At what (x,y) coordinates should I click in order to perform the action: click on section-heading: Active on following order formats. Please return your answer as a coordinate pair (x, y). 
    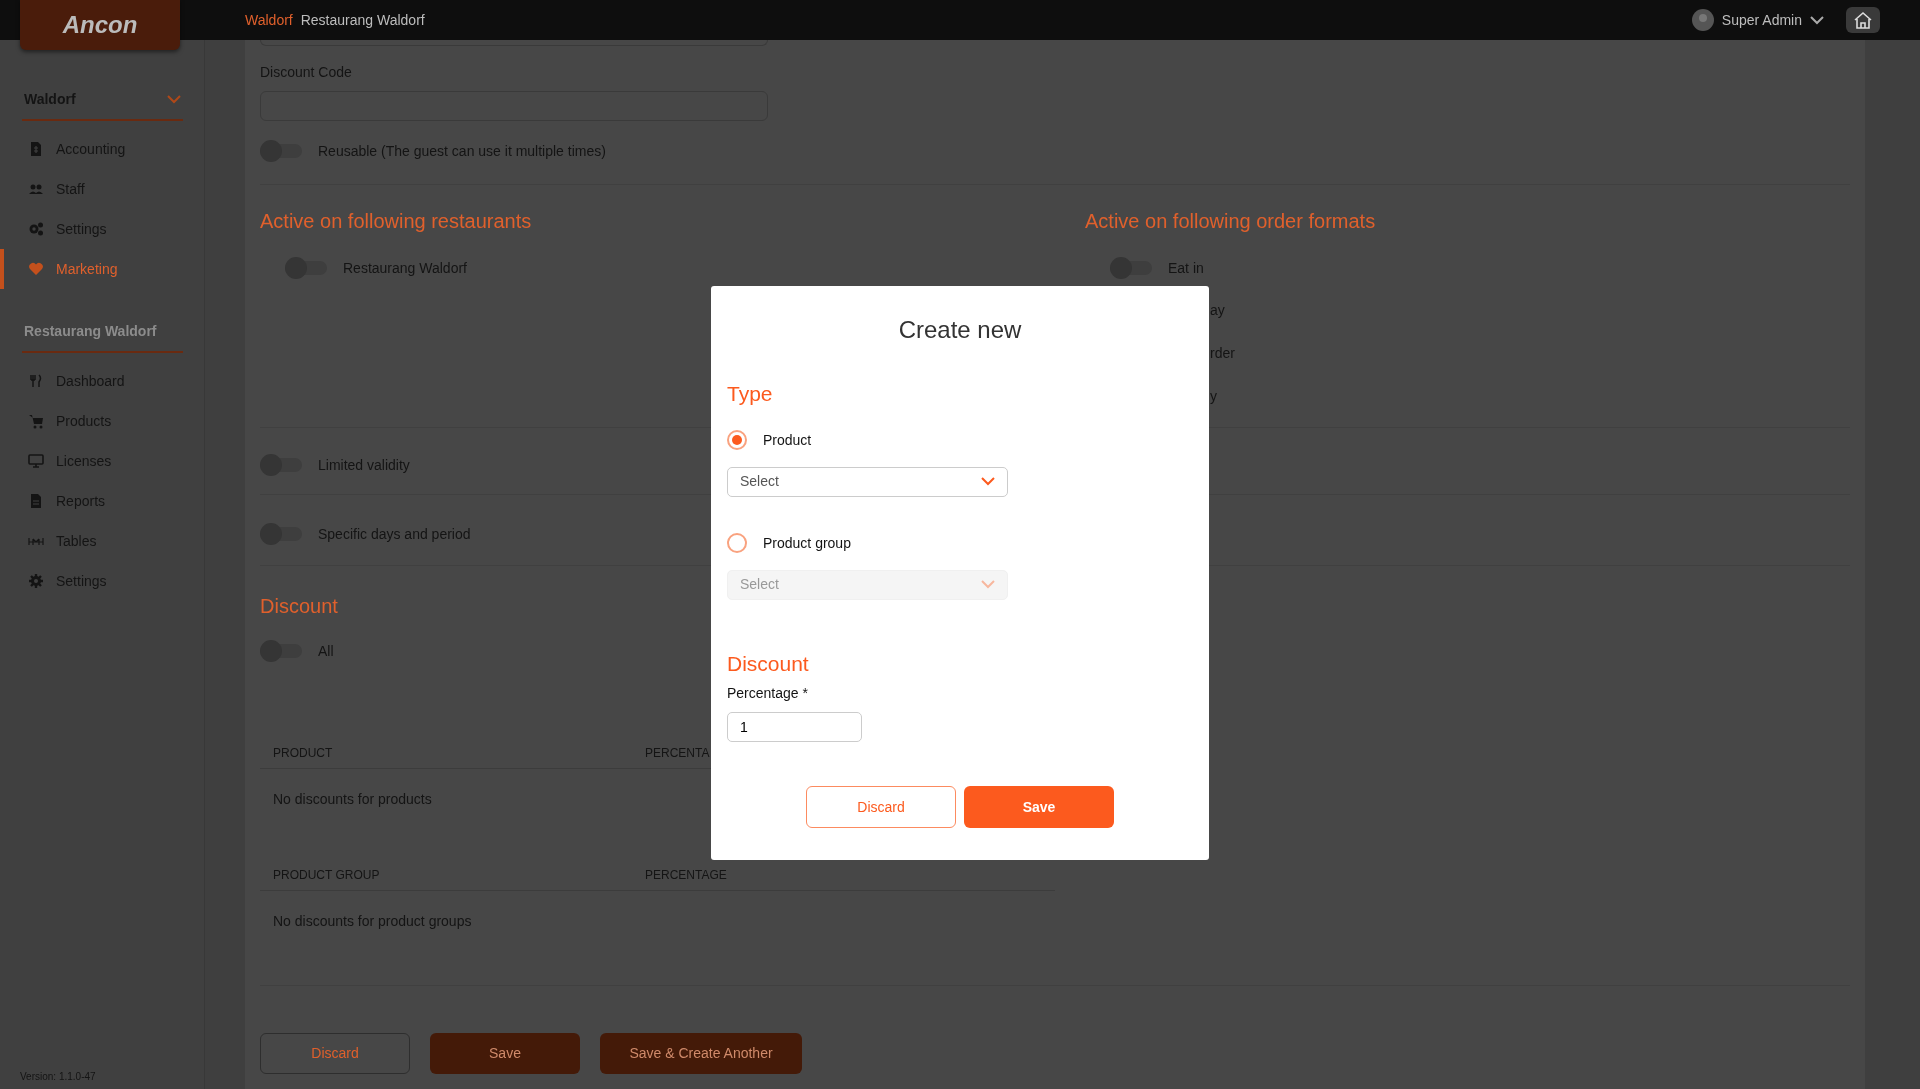
    Looking at the image, I should click on (1230, 221).